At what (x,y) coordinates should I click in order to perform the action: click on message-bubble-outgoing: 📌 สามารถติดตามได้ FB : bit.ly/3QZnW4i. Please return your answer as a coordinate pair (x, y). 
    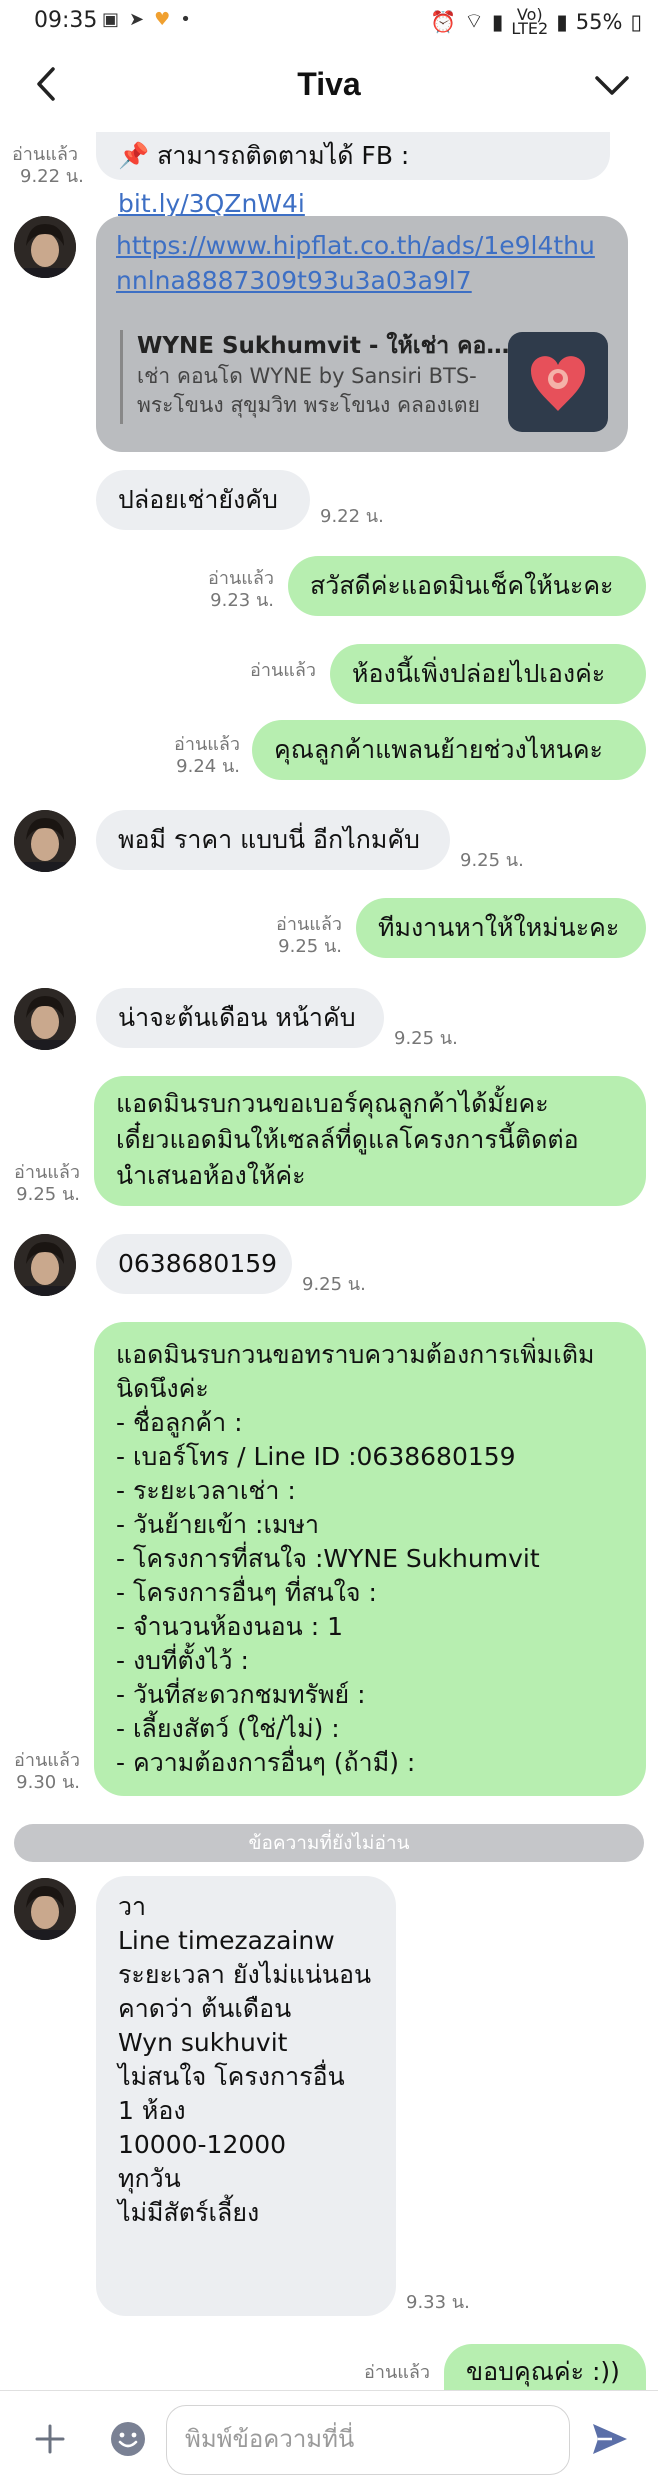
    Looking at the image, I should click on (353, 175).